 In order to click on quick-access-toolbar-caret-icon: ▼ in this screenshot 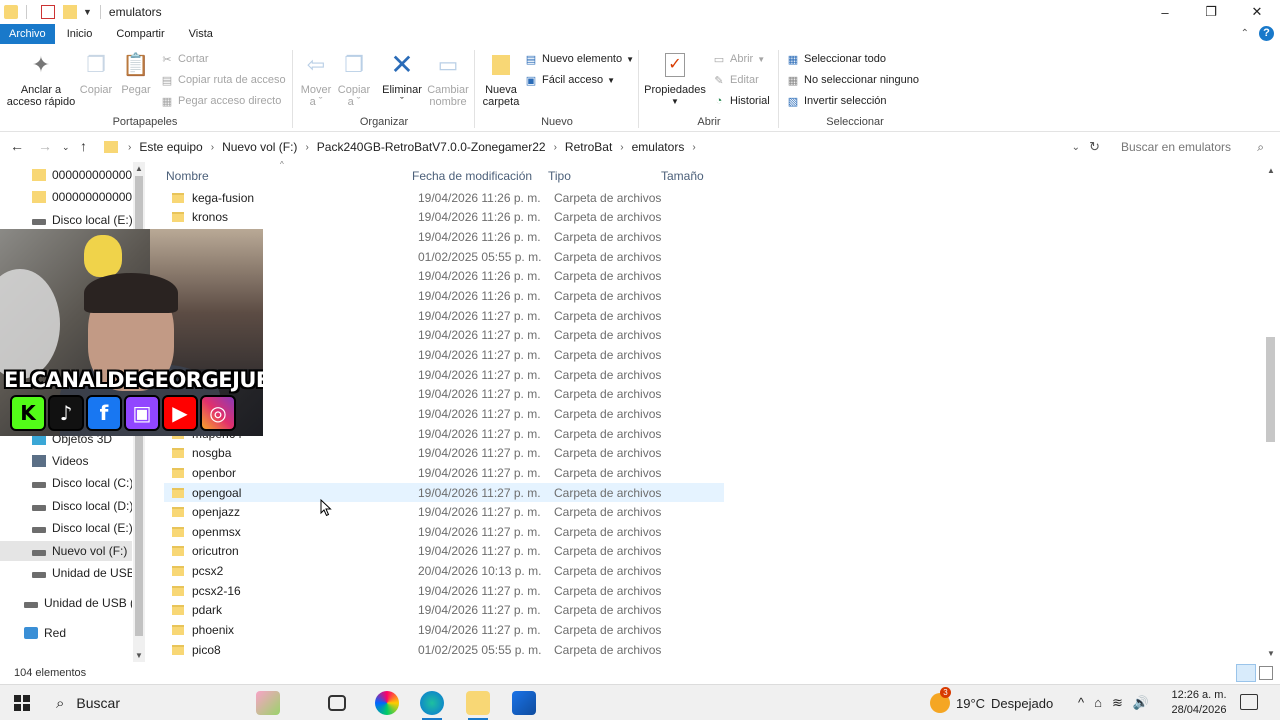, I will do `click(87, 12)`.